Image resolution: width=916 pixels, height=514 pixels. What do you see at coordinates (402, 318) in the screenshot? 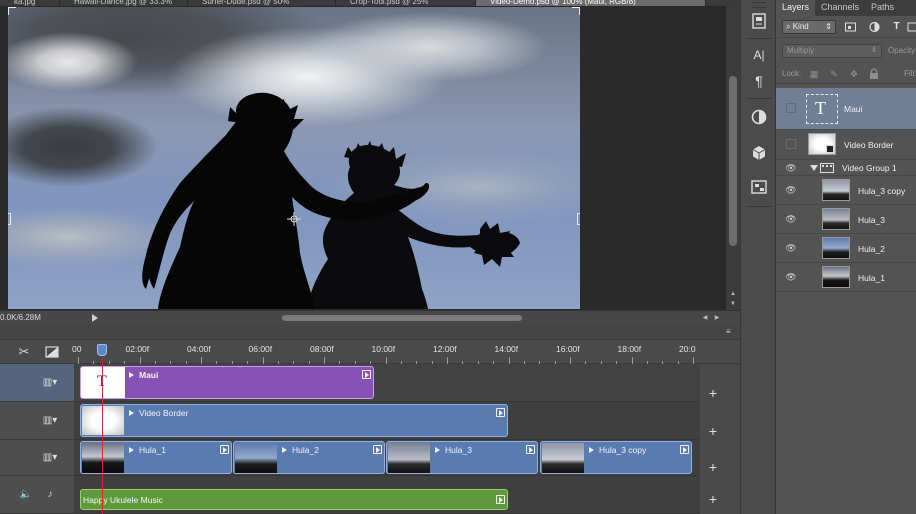
I see `horizontal-scroll-thumb` at bounding box center [402, 318].